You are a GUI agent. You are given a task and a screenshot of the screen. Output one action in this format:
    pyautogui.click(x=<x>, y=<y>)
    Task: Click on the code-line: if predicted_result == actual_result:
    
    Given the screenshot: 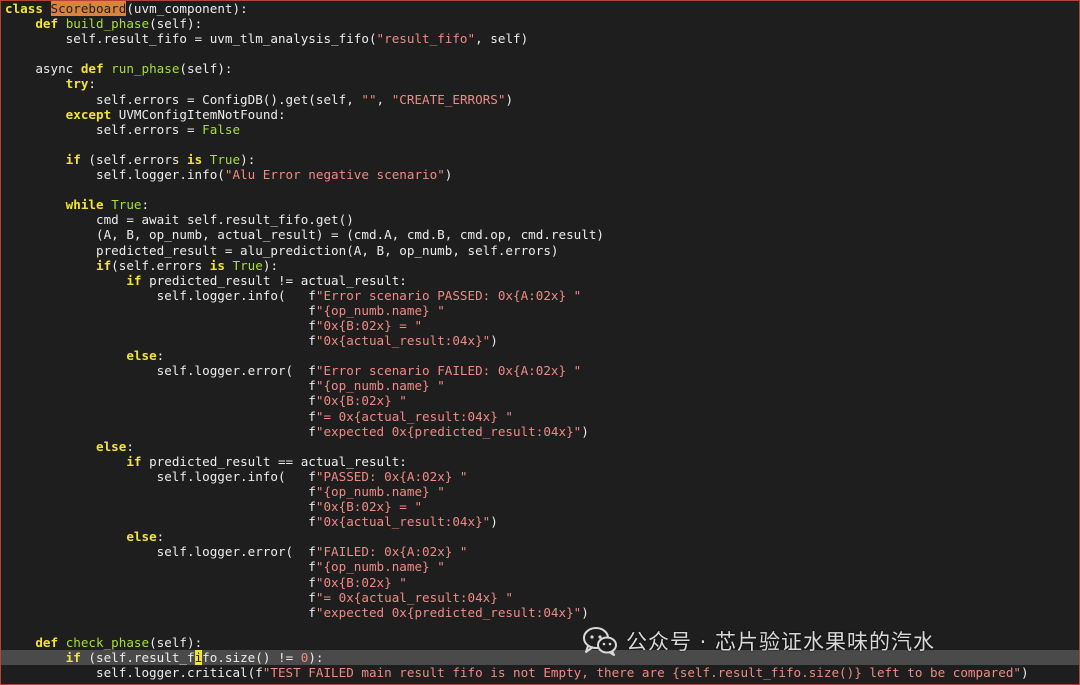 What is the action you would take?
    pyautogui.click(x=542, y=461)
    